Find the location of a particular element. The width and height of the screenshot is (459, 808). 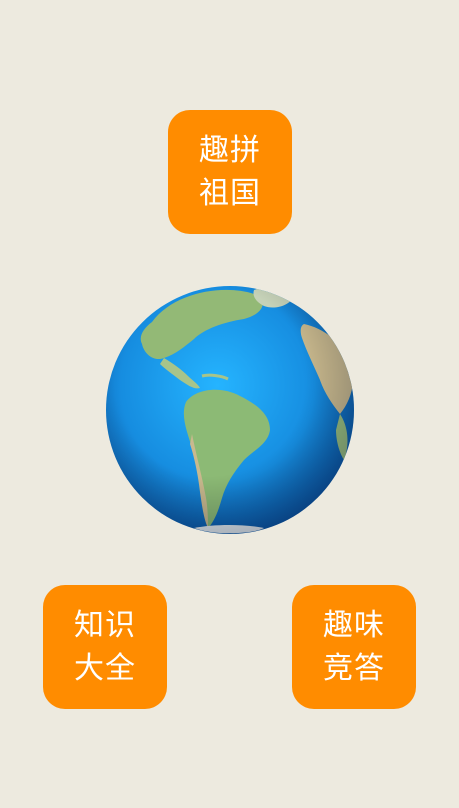

knowledge-encyclopedia-button: 知识 大全 is located at coordinates (105, 647).